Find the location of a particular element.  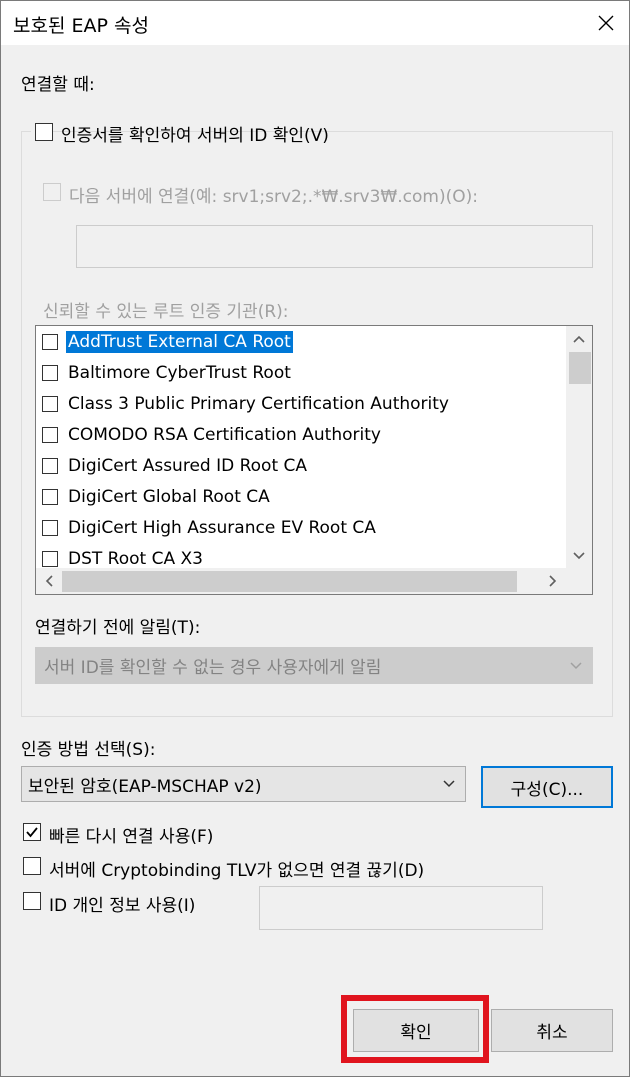

scroll-down-arrow is located at coordinates (579, 556).